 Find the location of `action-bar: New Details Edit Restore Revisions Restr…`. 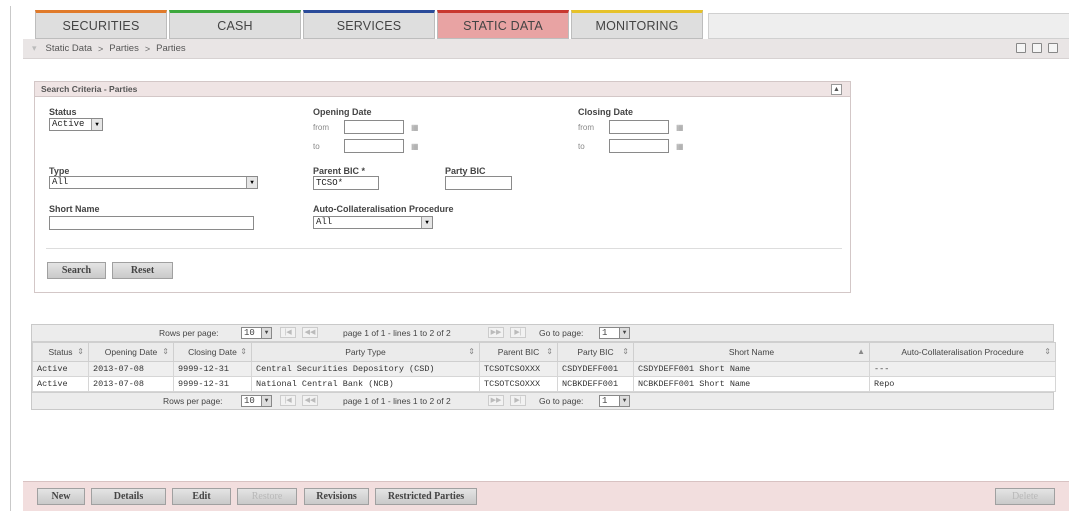

action-bar: New Details Edit Restore Revisions Restr… is located at coordinates (546, 496).